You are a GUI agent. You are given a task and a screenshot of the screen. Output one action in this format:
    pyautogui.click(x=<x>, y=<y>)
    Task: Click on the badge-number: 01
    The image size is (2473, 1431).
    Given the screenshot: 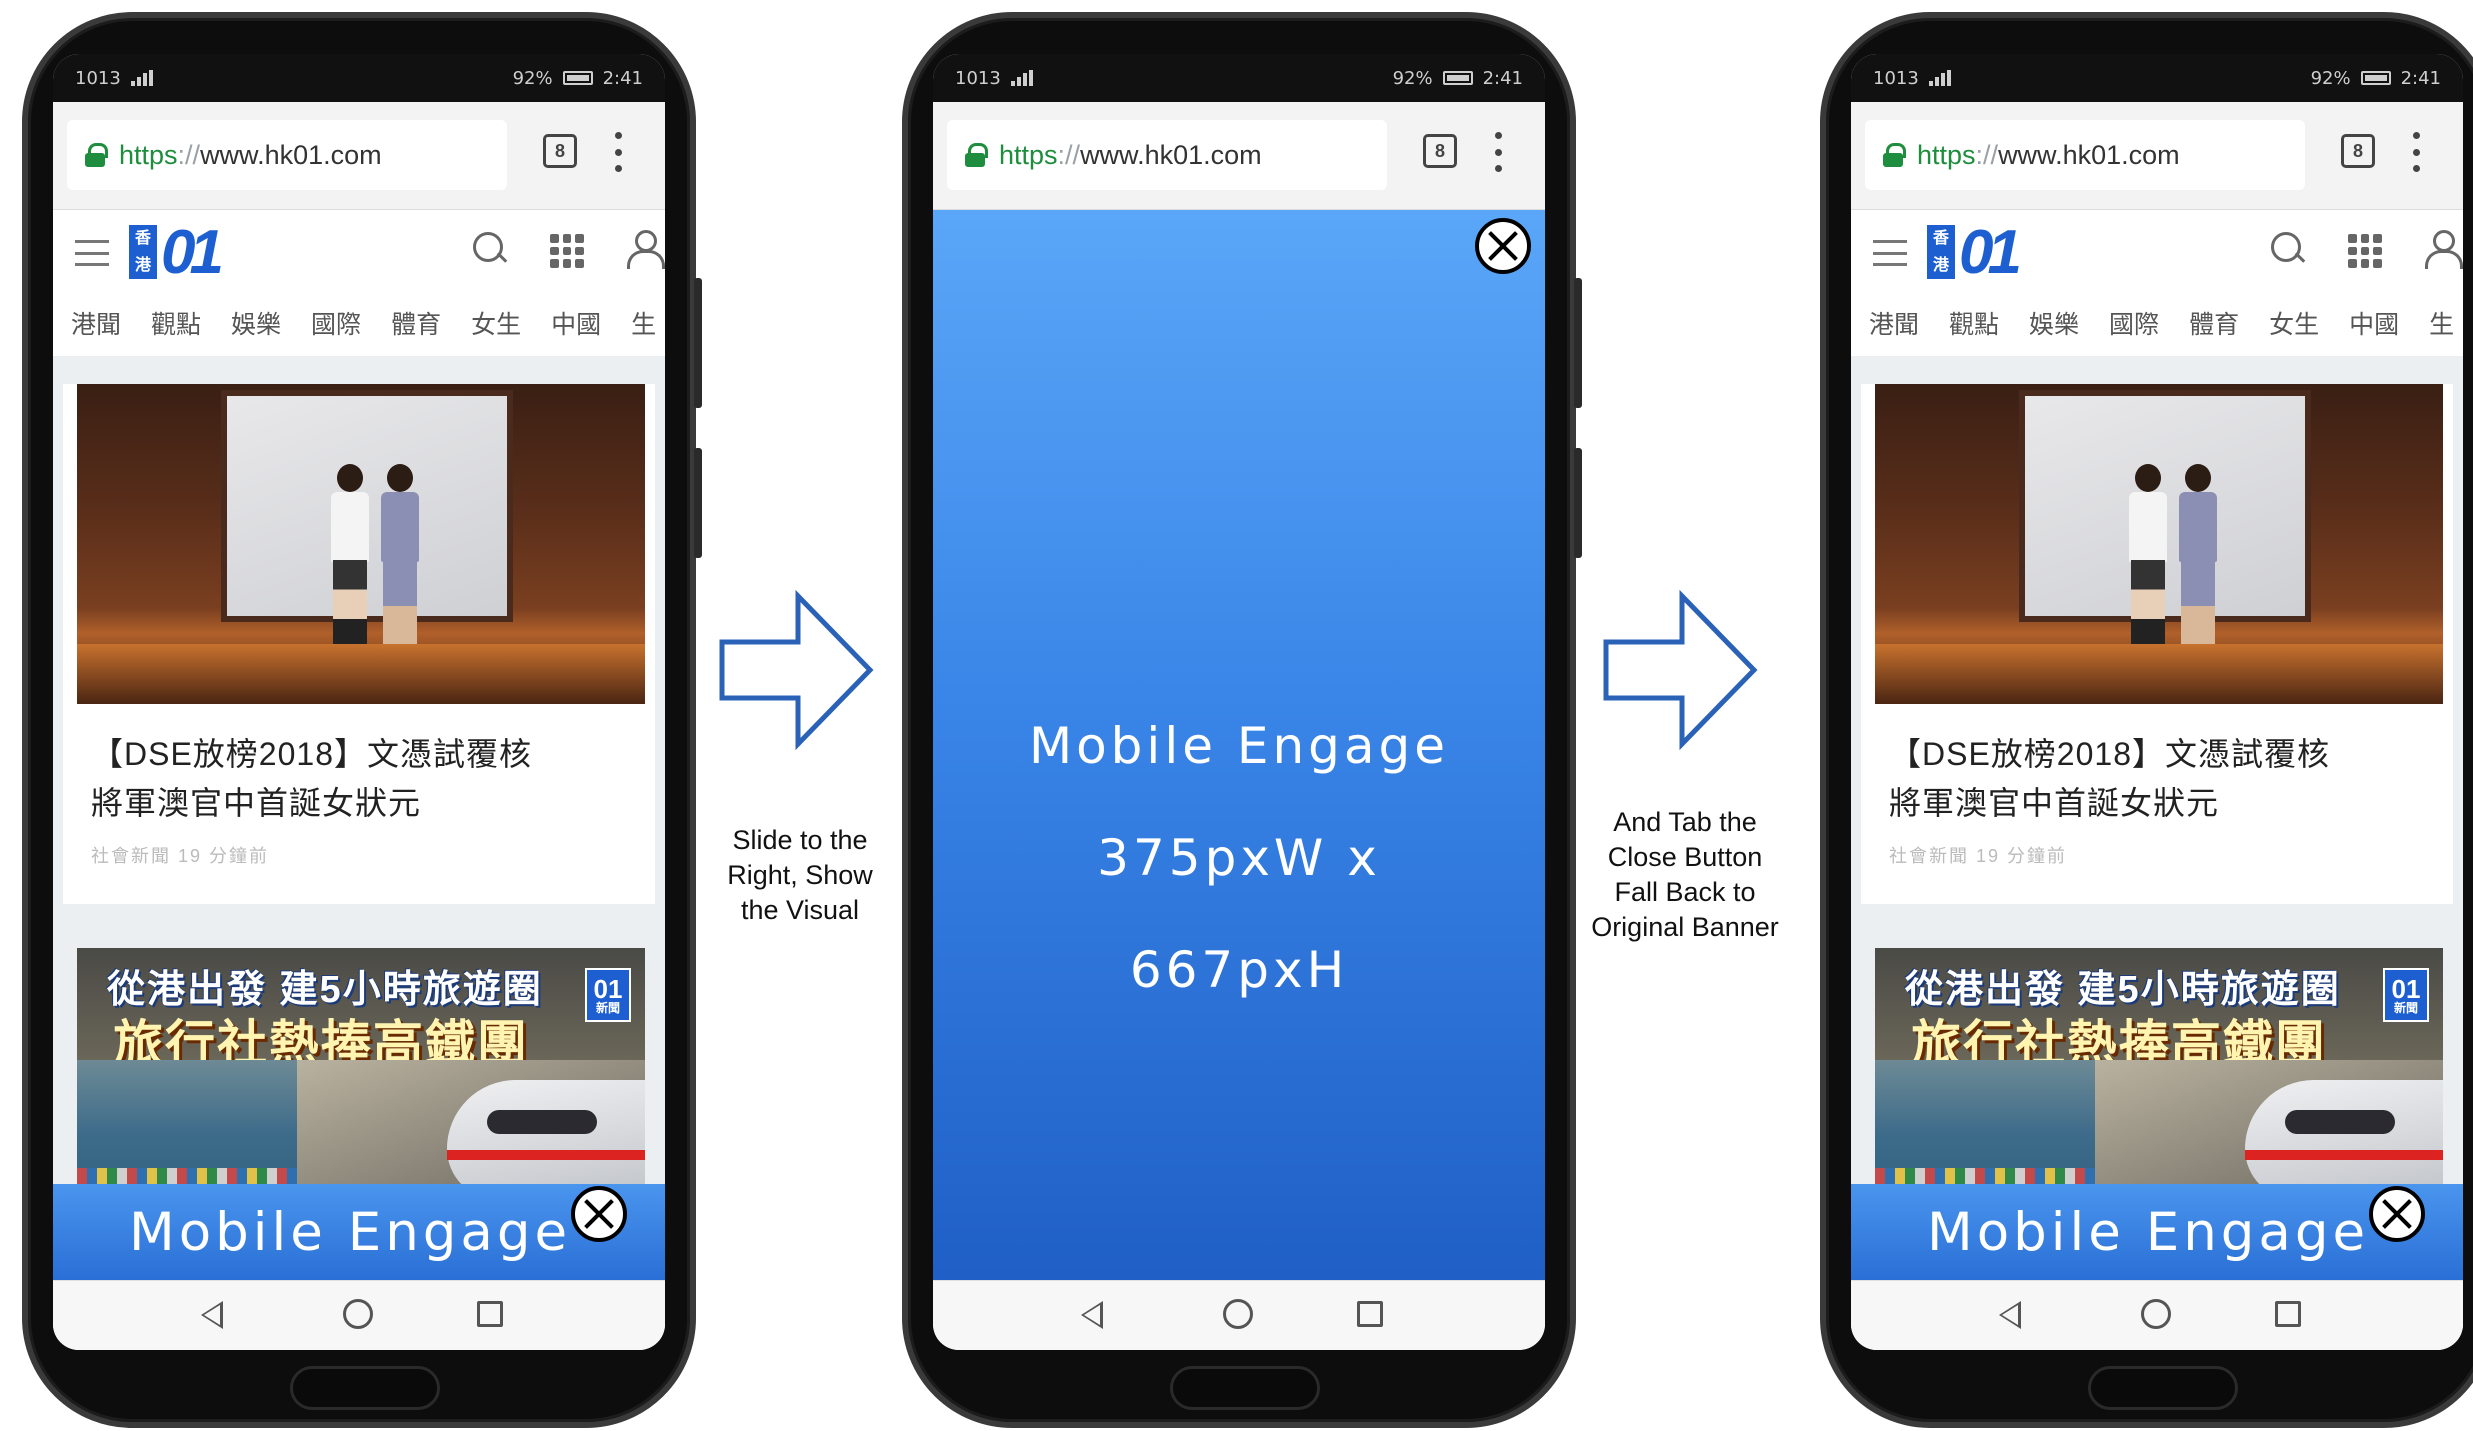 What is the action you would take?
    pyautogui.click(x=2406, y=989)
    